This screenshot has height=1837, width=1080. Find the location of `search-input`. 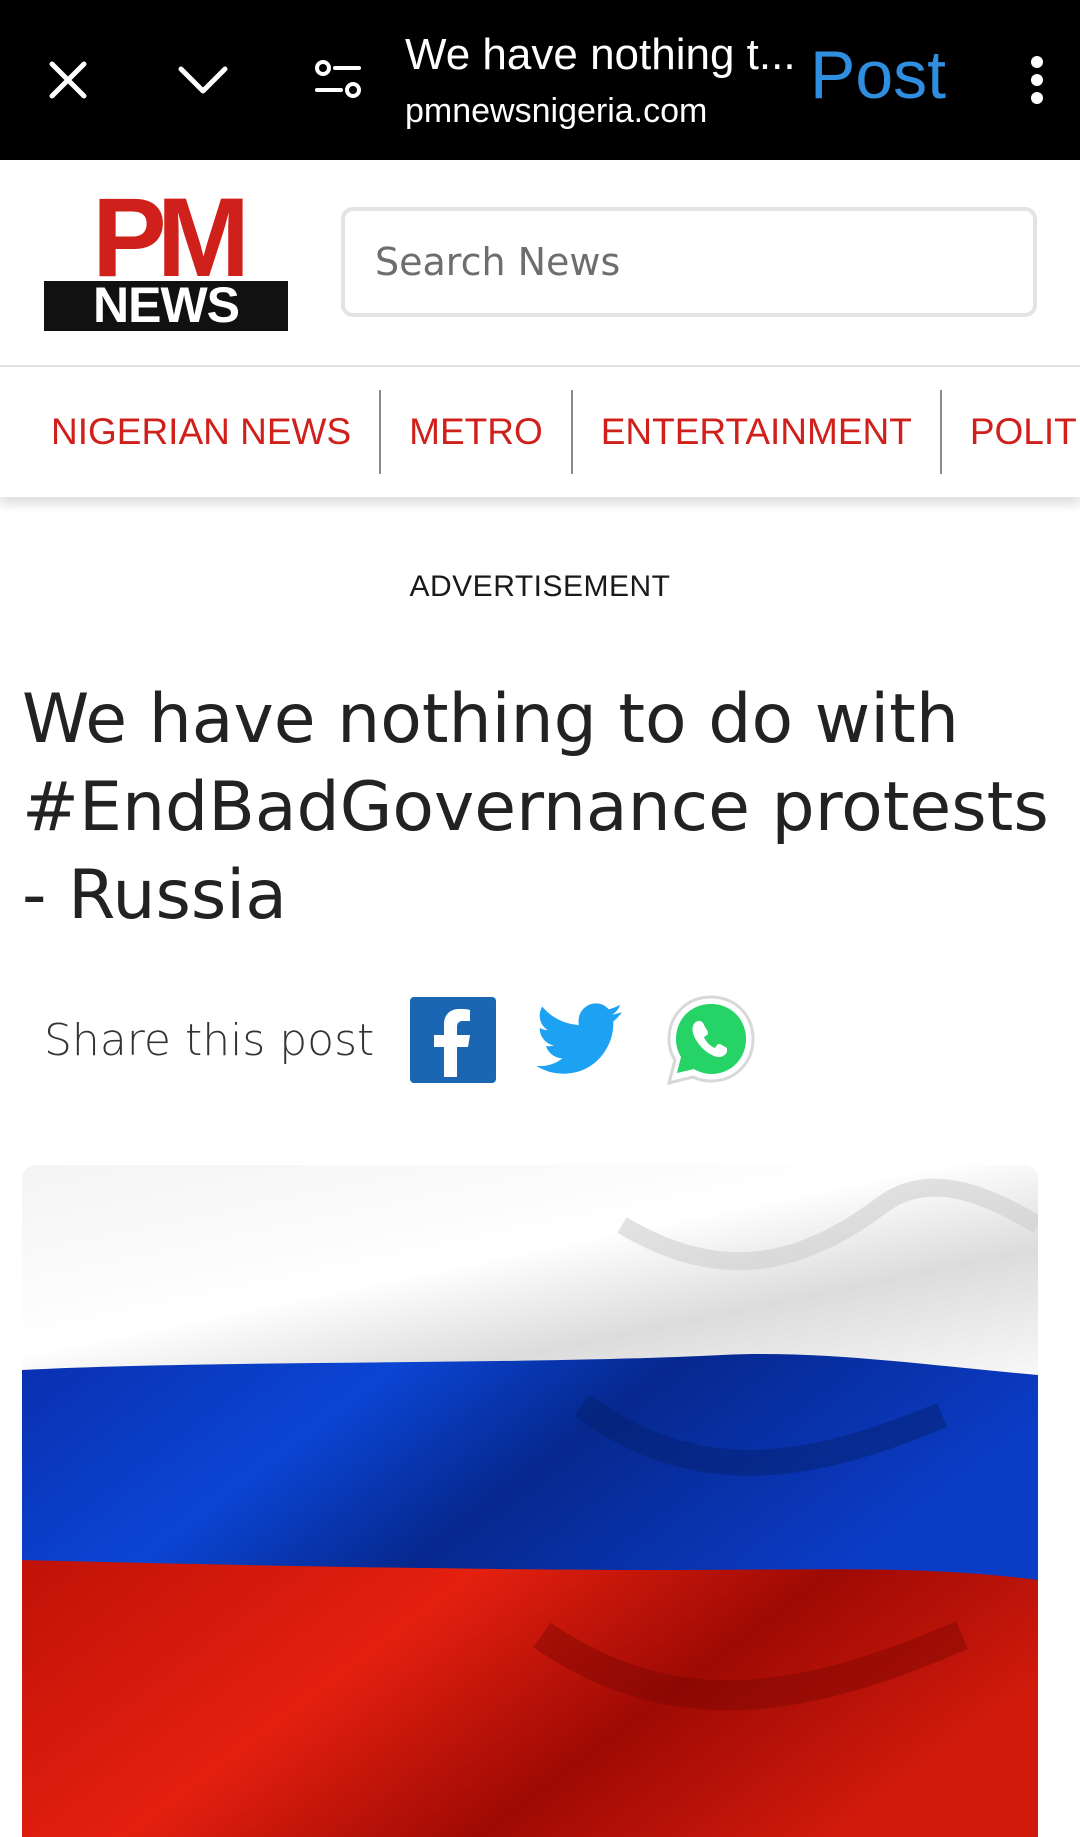

search-input is located at coordinates (704, 262).